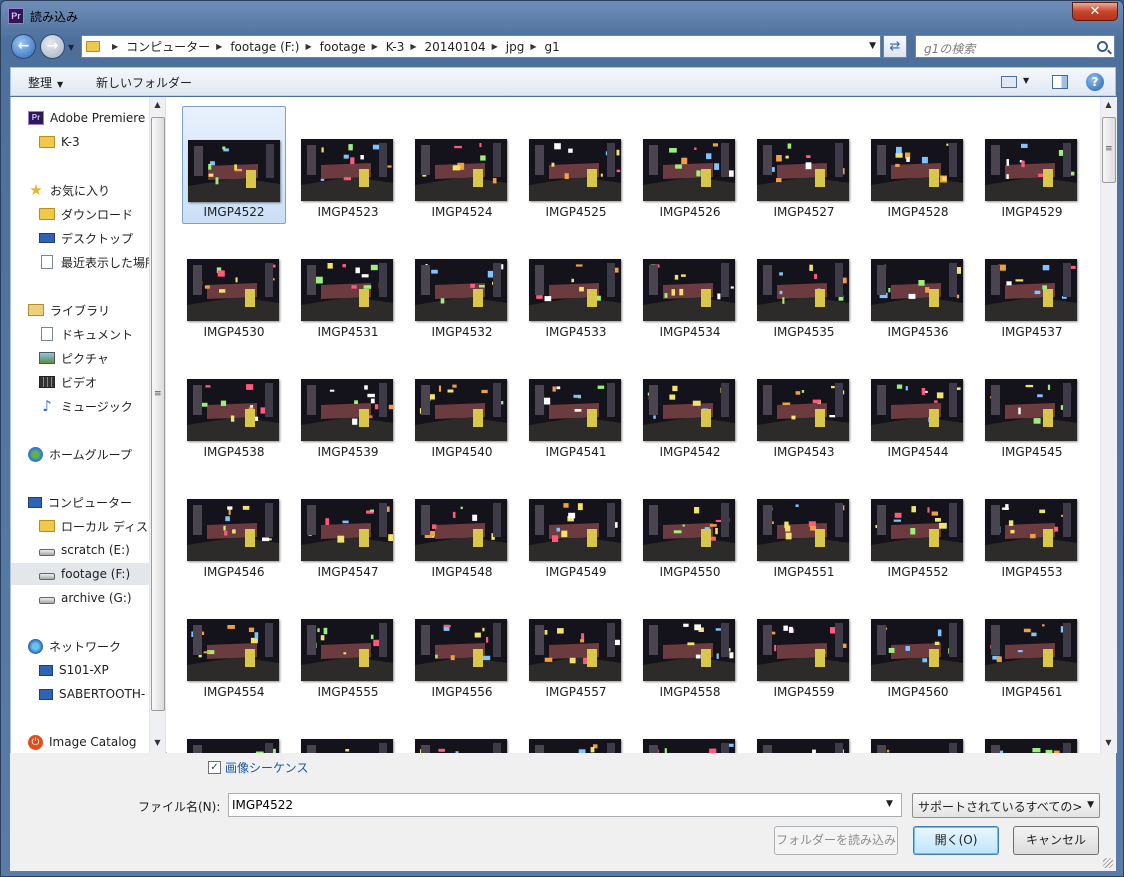 This screenshot has width=1124, height=877. What do you see at coordinates (804, 645) in the screenshot?
I see `file-item: IMGP4559` at bounding box center [804, 645].